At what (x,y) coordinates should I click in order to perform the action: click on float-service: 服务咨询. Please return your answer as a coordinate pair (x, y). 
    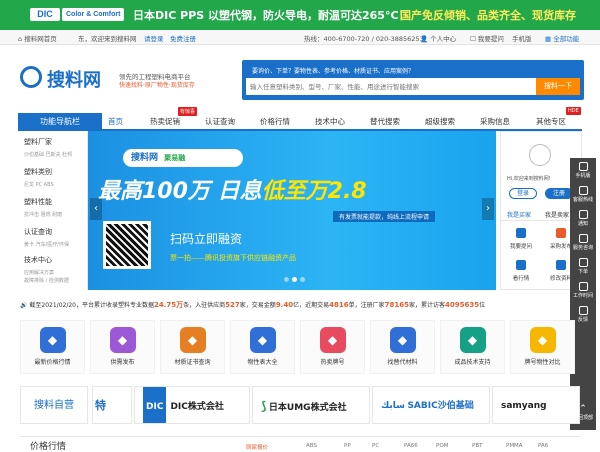
    Looking at the image, I should click on (583, 240).